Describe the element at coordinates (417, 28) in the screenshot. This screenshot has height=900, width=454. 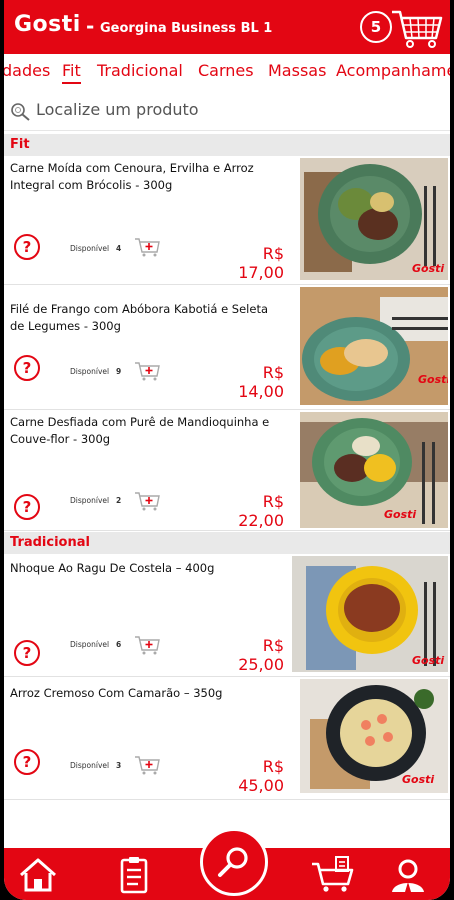
I see `cart-icon` at that location.